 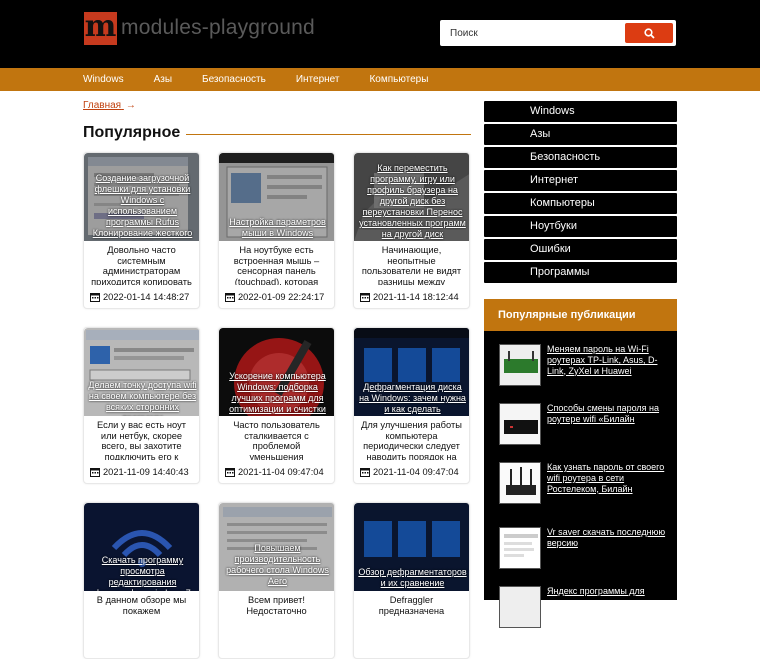 I want to click on article-date: 2022-01-14 14:48:27, so click(x=139, y=297).